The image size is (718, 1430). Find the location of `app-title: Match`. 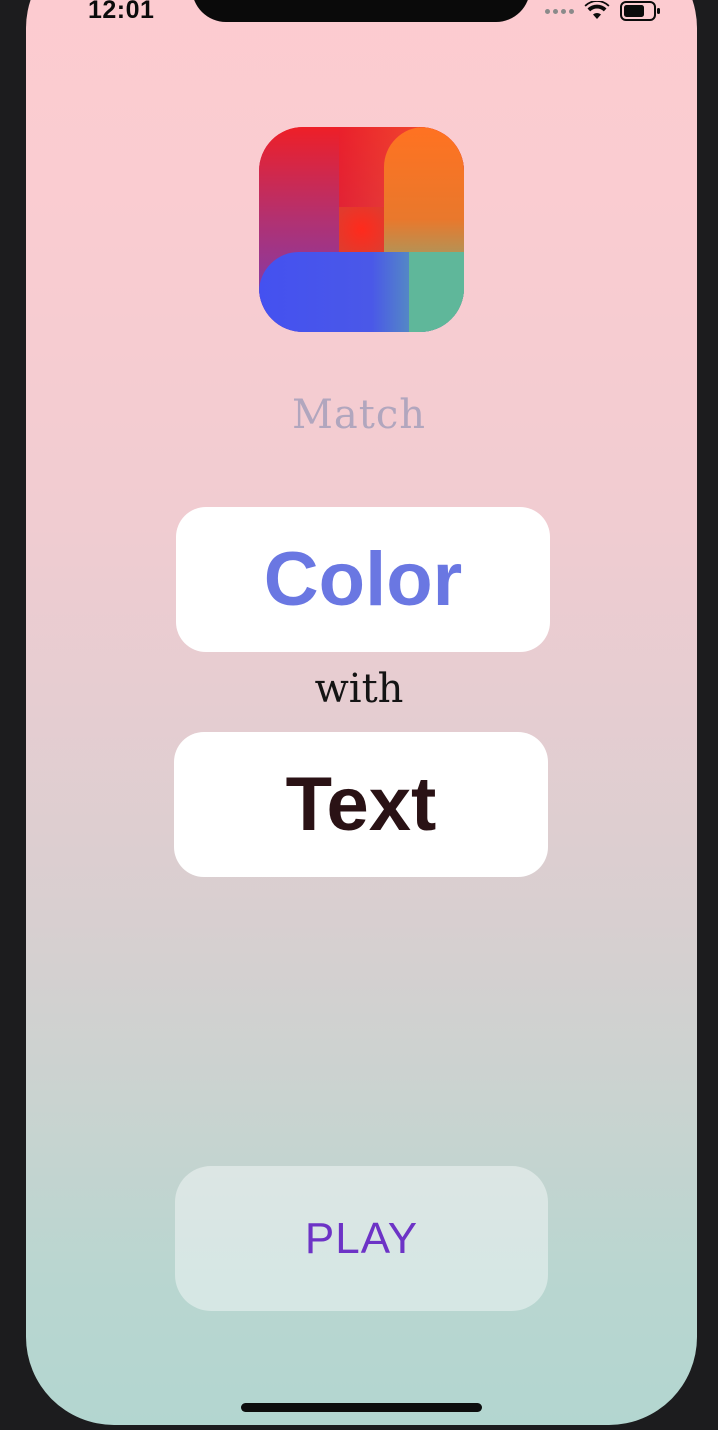

app-title: Match is located at coordinates (359, 415).